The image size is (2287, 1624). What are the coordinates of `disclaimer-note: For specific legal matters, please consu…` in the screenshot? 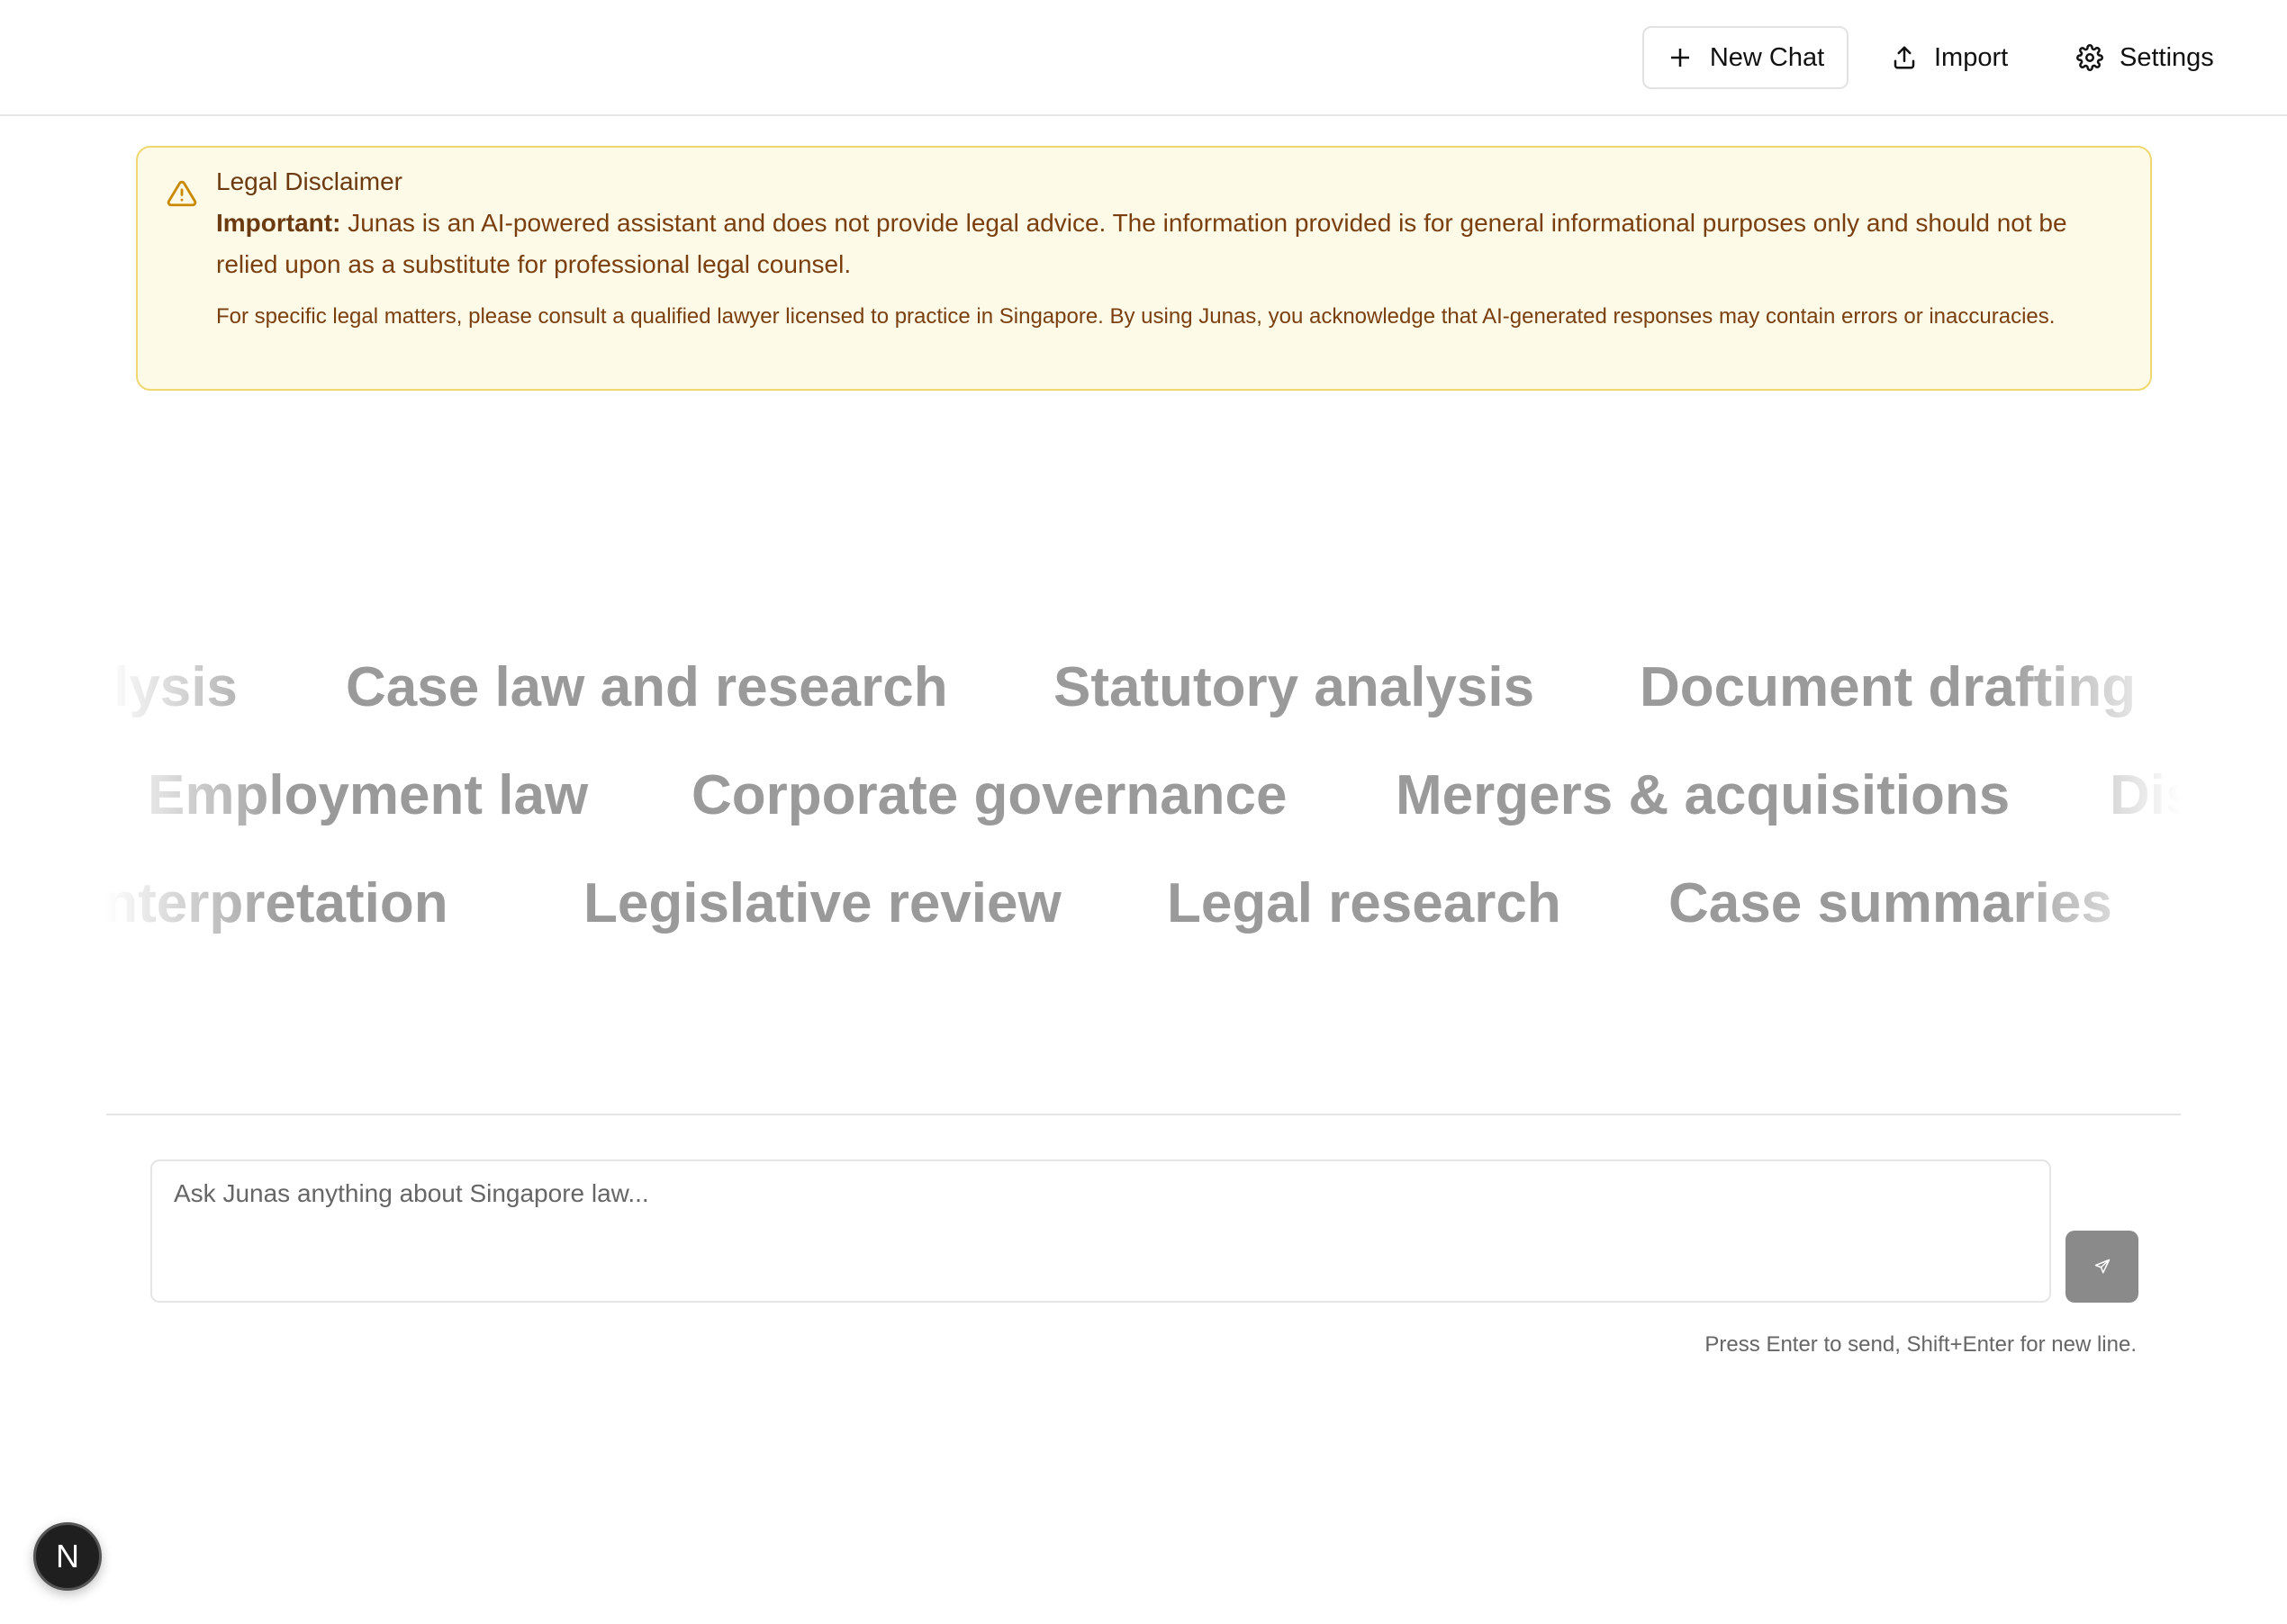 It's located at (1136, 316).